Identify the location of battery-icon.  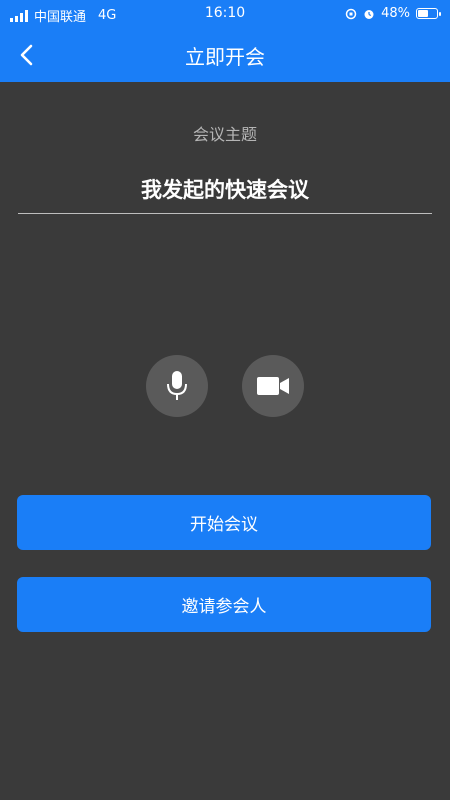
(428, 13).